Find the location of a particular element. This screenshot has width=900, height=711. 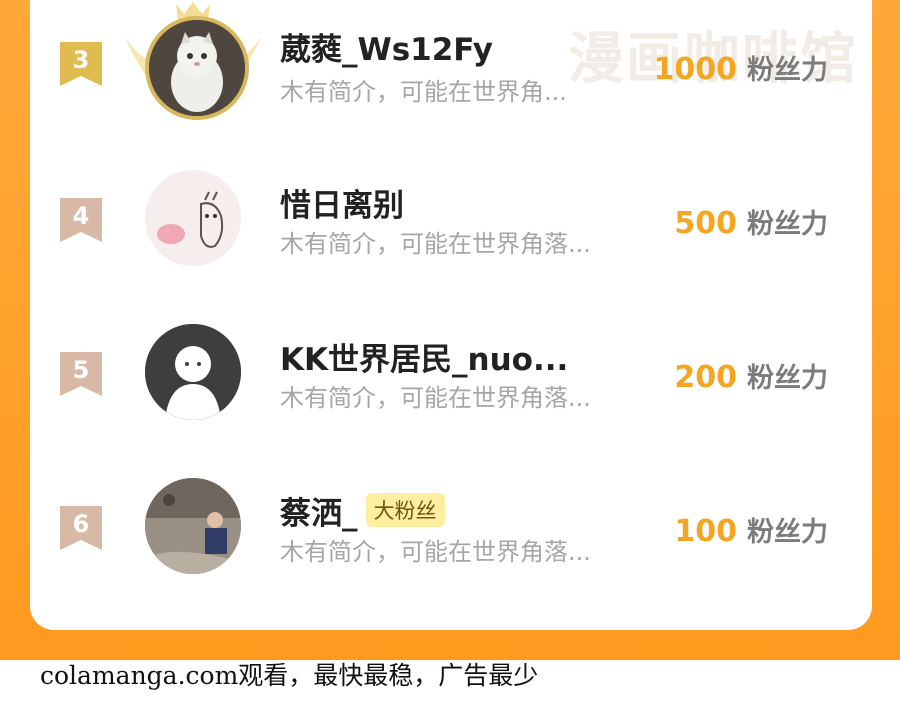

default-user-icon is located at coordinates (193, 372).